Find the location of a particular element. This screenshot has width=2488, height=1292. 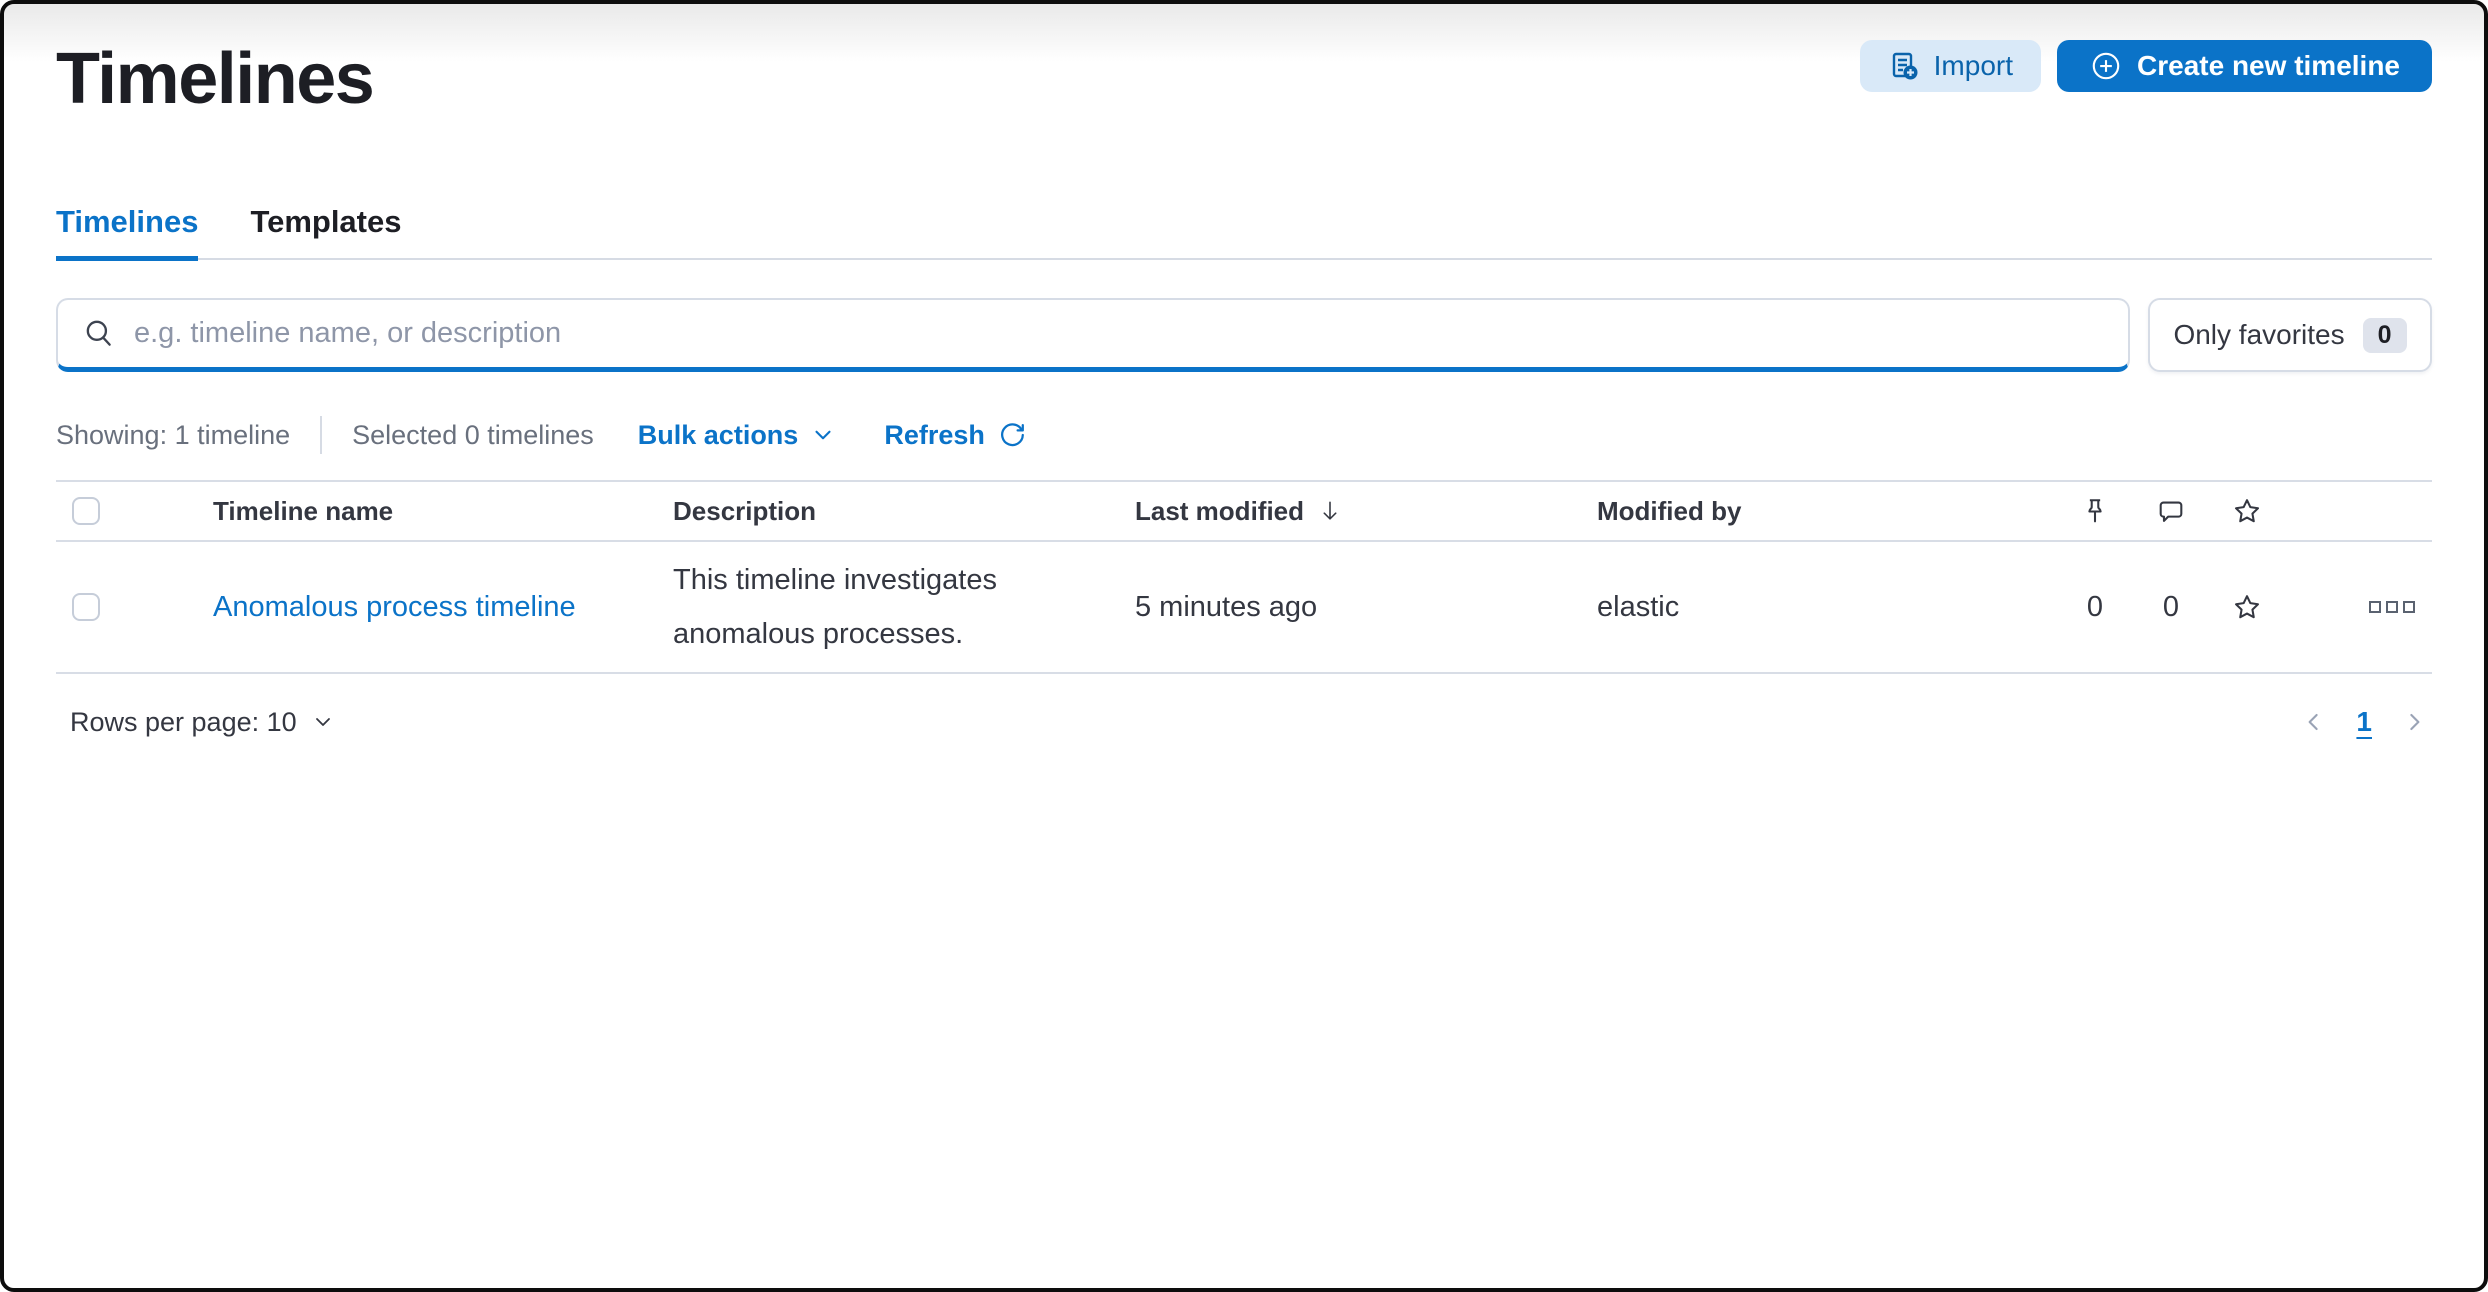

tab-timelines: Timelines is located at coordinates (127, 231).